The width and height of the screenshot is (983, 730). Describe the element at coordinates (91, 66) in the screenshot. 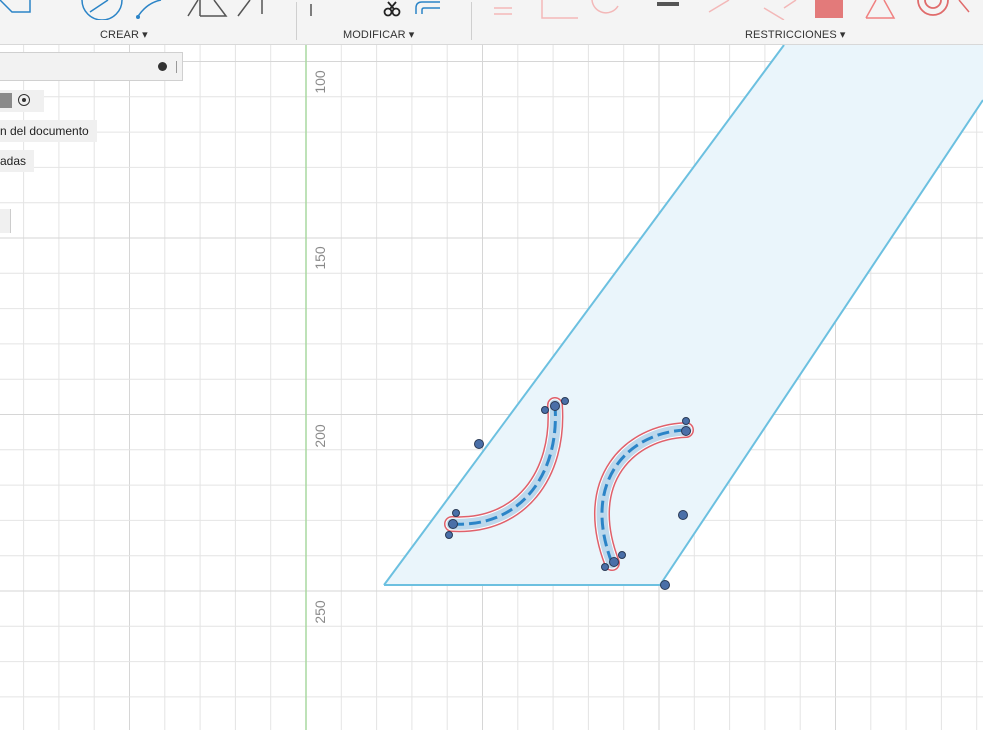

I see `browser-header` at that location.